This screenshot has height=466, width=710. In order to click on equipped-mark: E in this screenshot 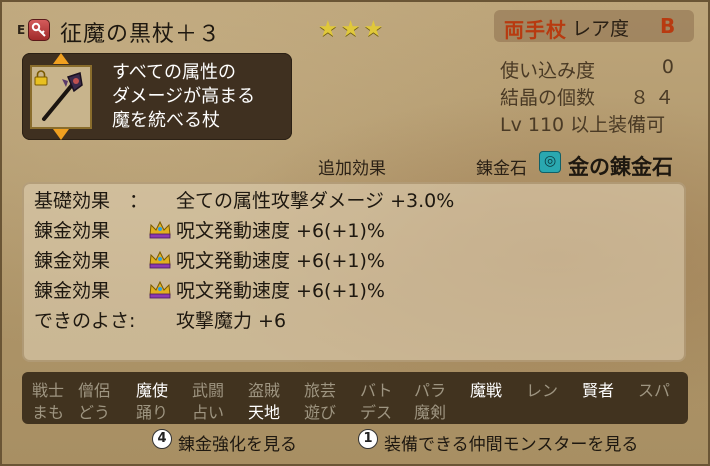, I will do `click(21, 30)`.